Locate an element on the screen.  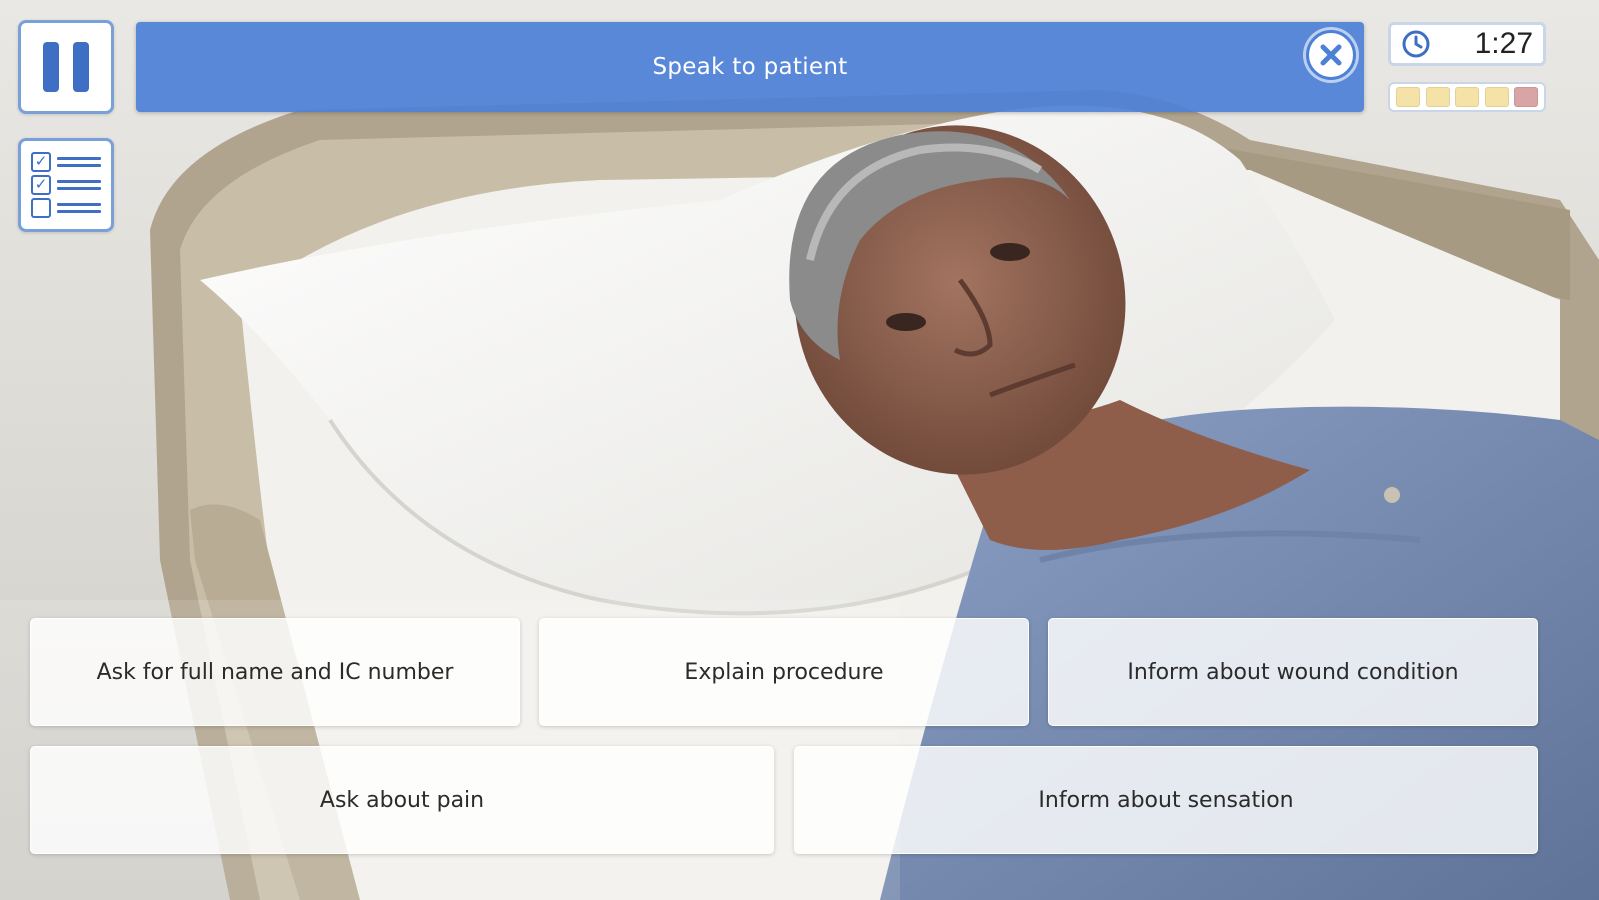
prompt-banner: Speak to patient is located at coordinates (750, 67).